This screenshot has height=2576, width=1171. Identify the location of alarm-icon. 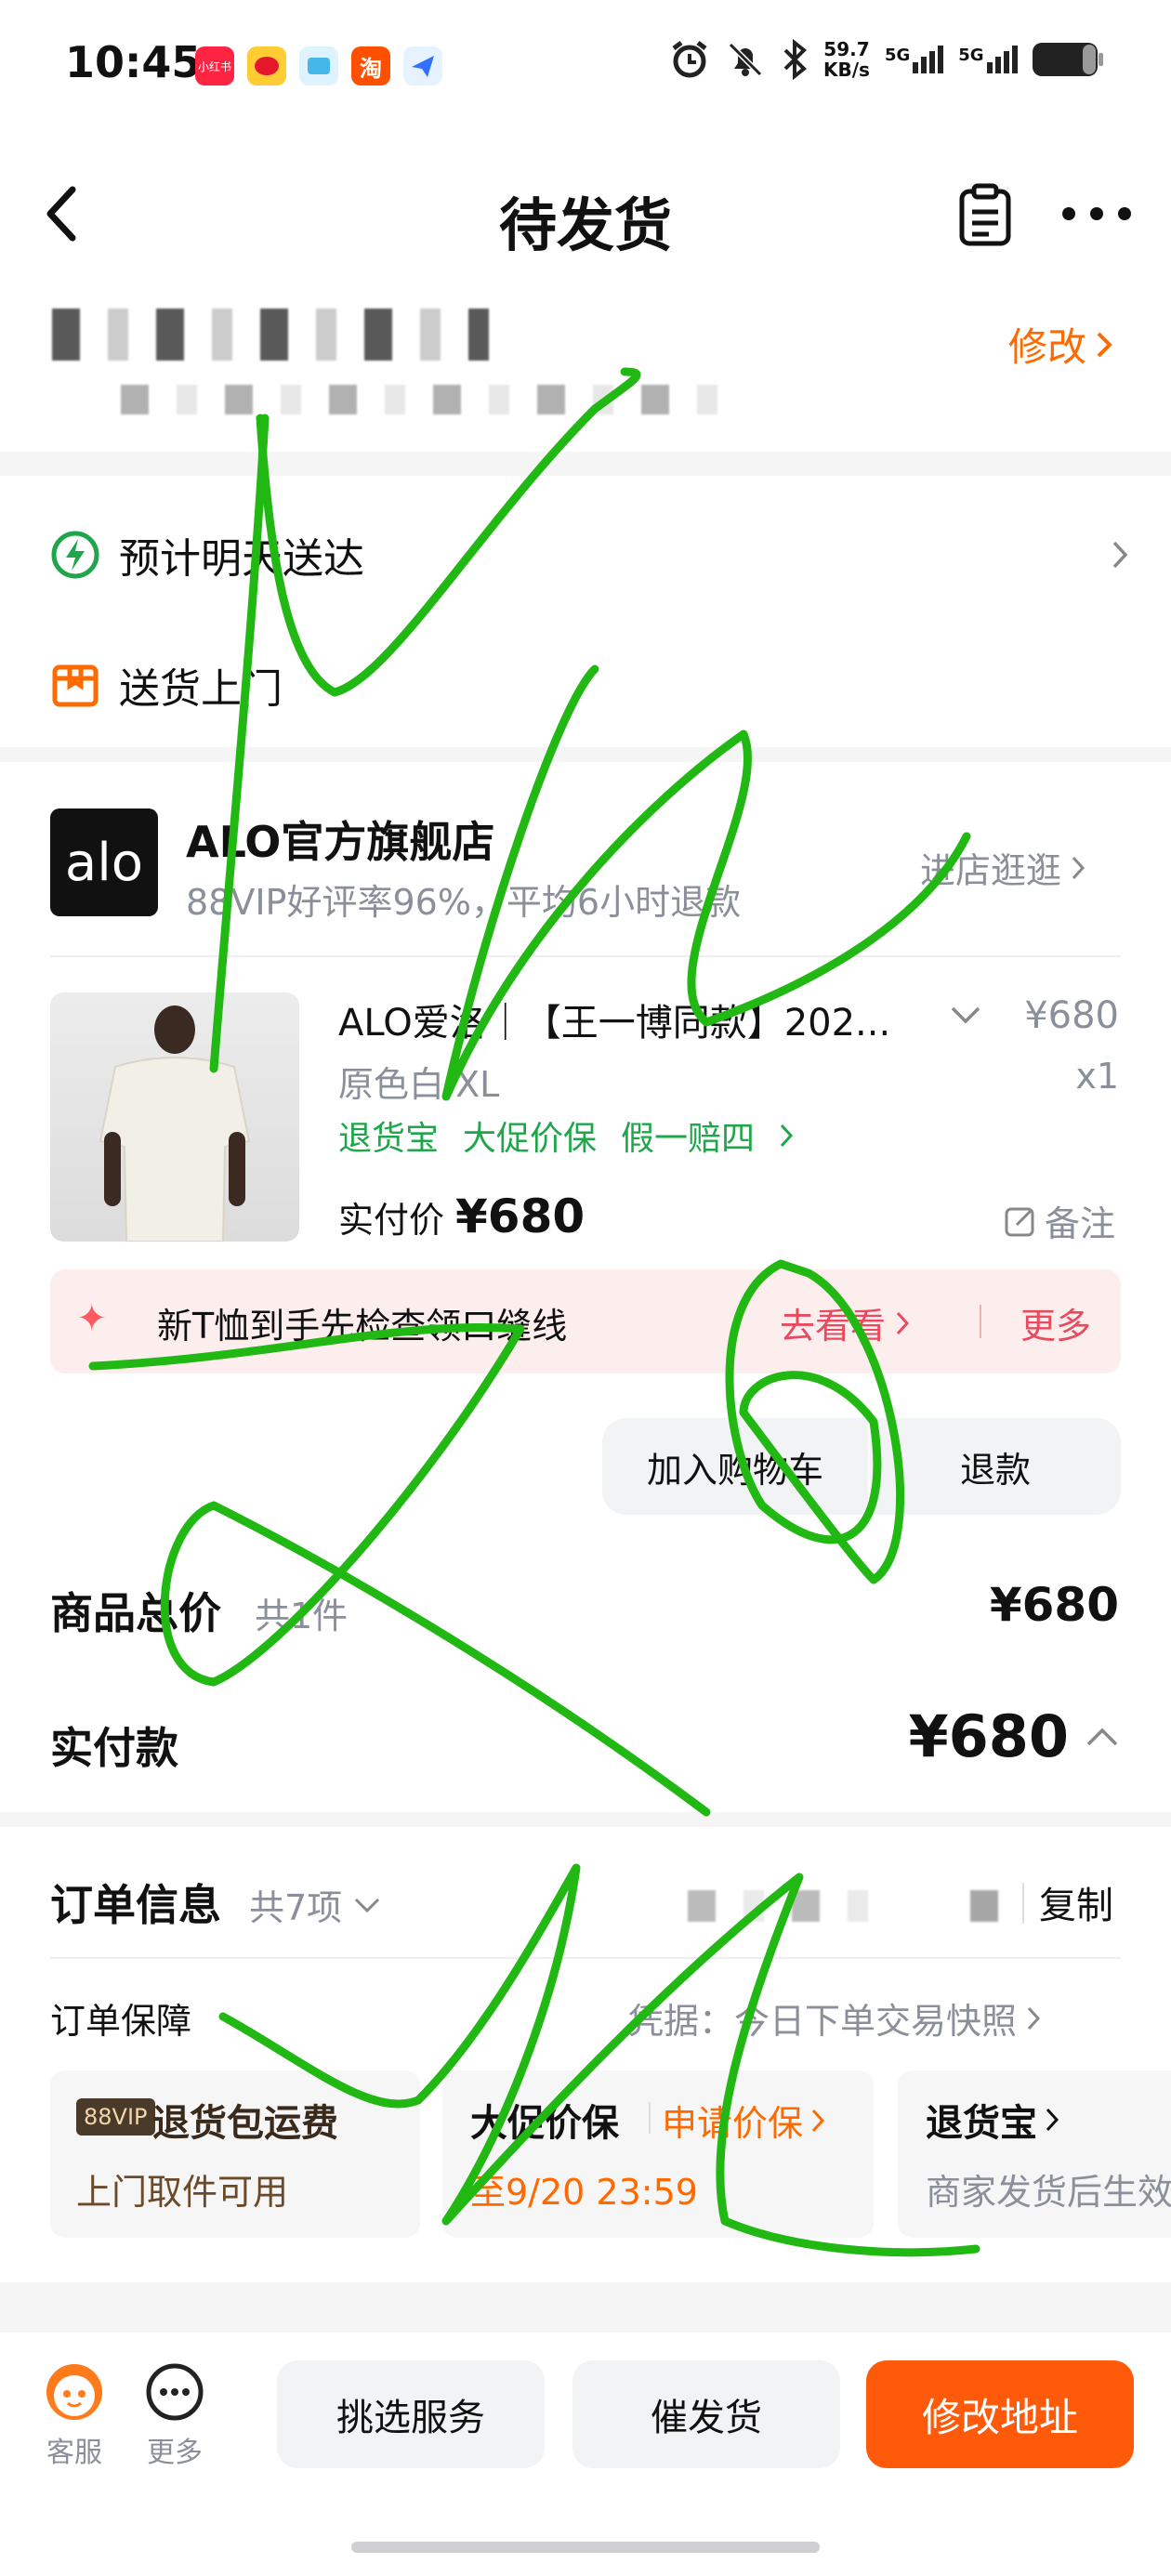
(690, 59).